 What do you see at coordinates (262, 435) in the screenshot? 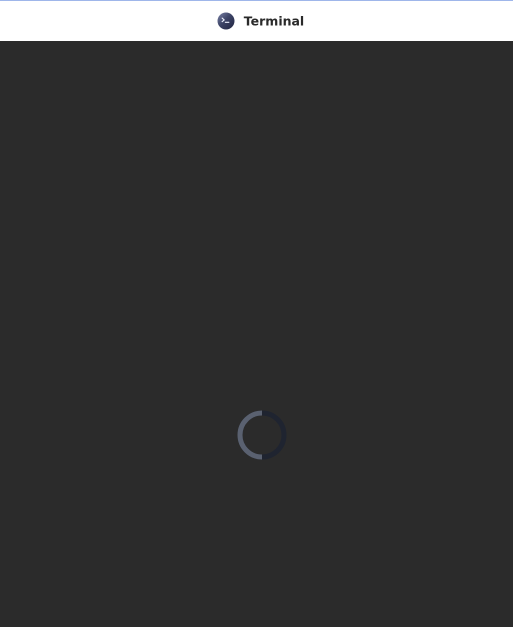
I see `loading-spinner-icon` at bounding box center [262, 435].